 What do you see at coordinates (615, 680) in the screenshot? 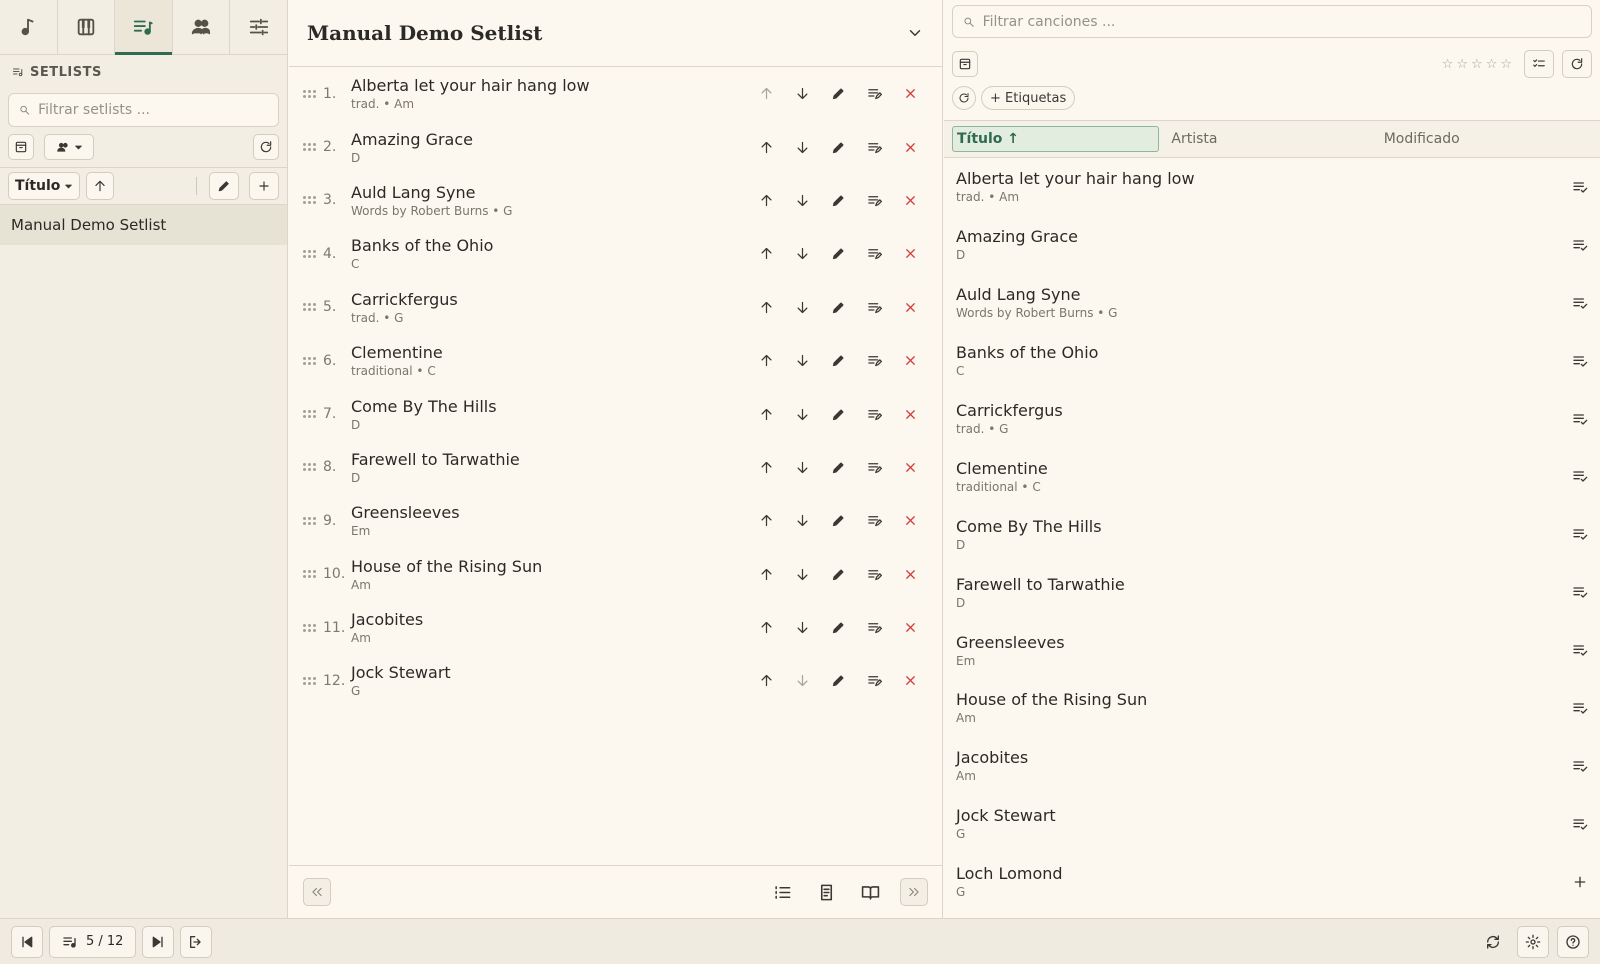
I see `setlist-song-row: 12. Jock Stewart G` at bounding box center [615, 680].